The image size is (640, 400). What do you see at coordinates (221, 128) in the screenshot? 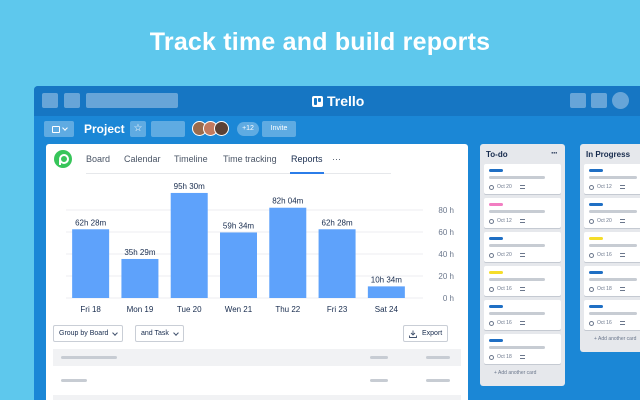
I see `member-avatar` at bounding box center [221, 128].